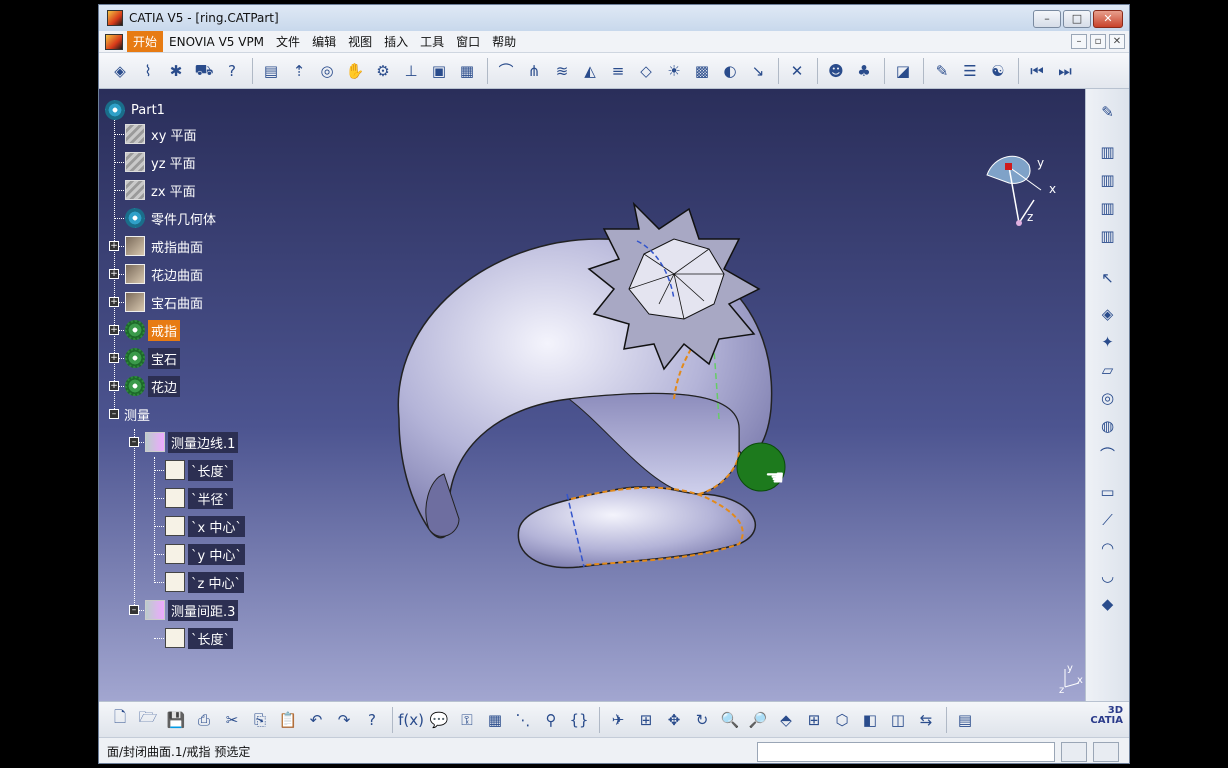  I want to click on blend-icon: ◡, so click(1108, 576).